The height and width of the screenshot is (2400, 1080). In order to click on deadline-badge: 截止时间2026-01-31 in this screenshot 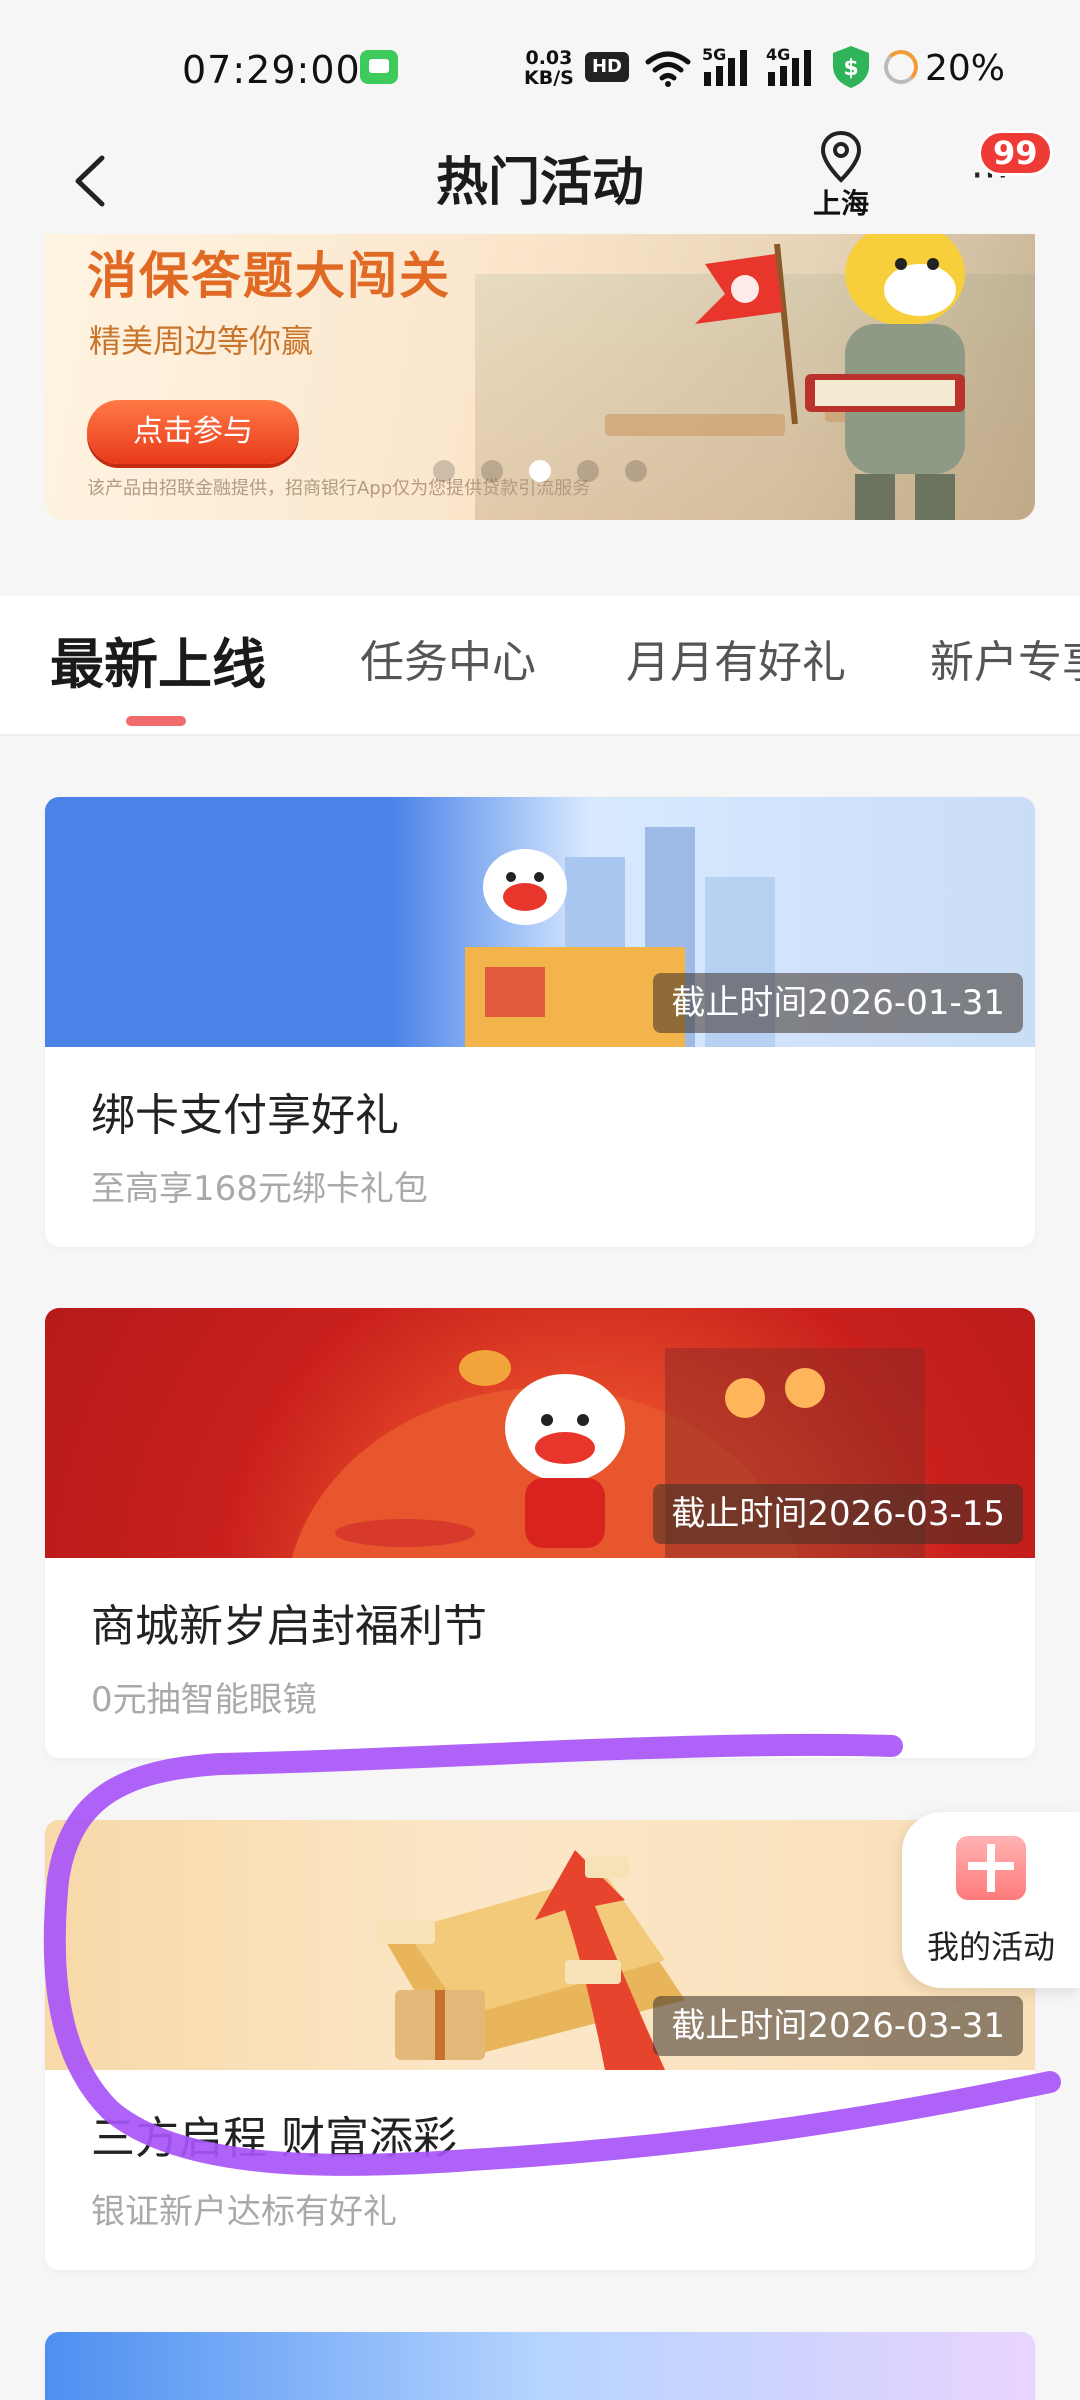, I will do `click(838, 1003)`.